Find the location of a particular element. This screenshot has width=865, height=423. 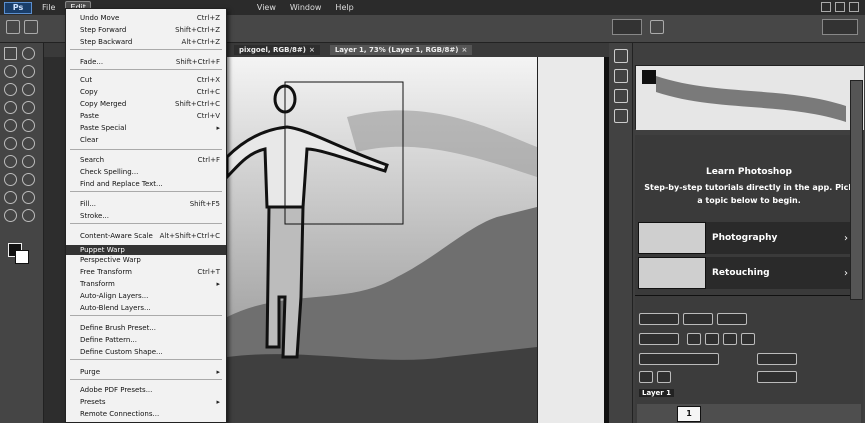

maximize-icon is located at coordinates (840, 7).